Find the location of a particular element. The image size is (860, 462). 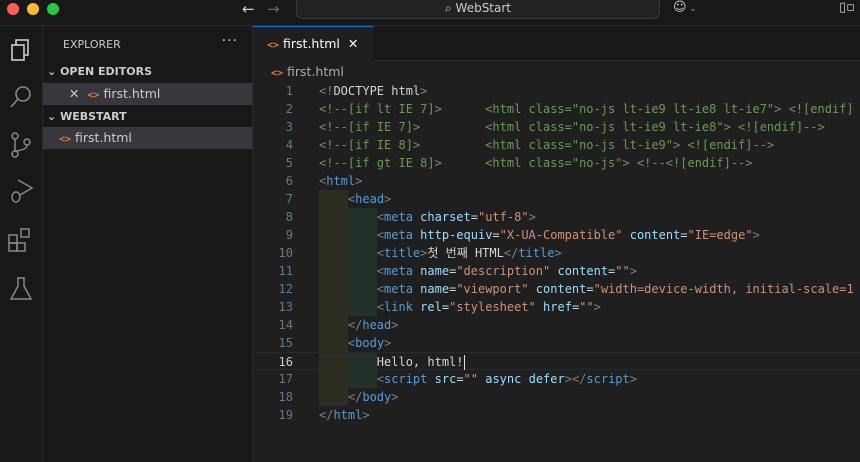

line-number: 13 is located at coordinates (285, 307).